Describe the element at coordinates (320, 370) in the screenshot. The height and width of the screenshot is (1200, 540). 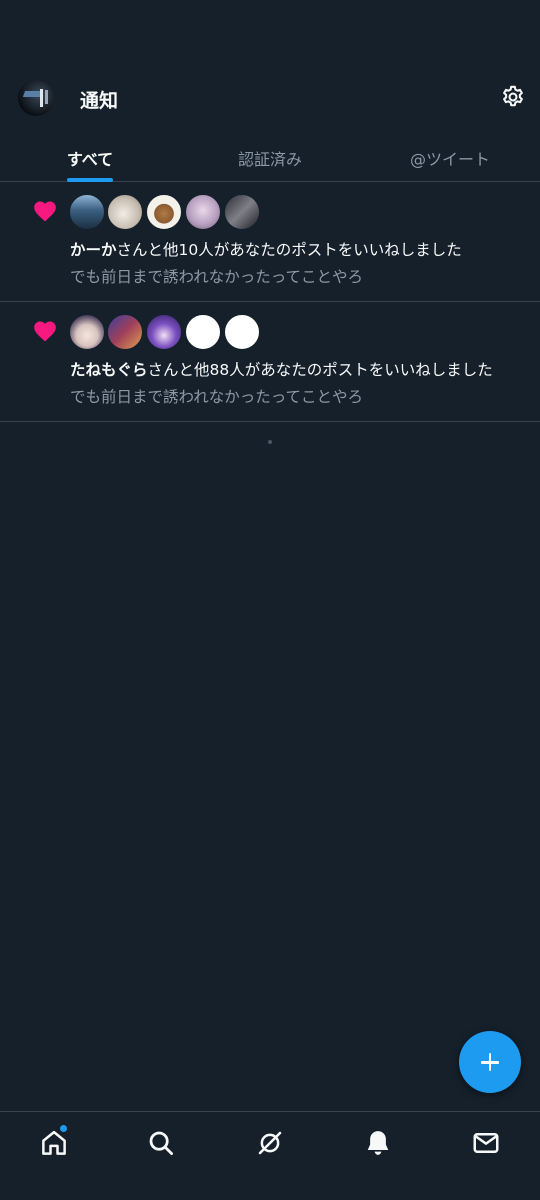
I see `notification-message: さんと他88人があなたのポストをいいねしました` at that location.